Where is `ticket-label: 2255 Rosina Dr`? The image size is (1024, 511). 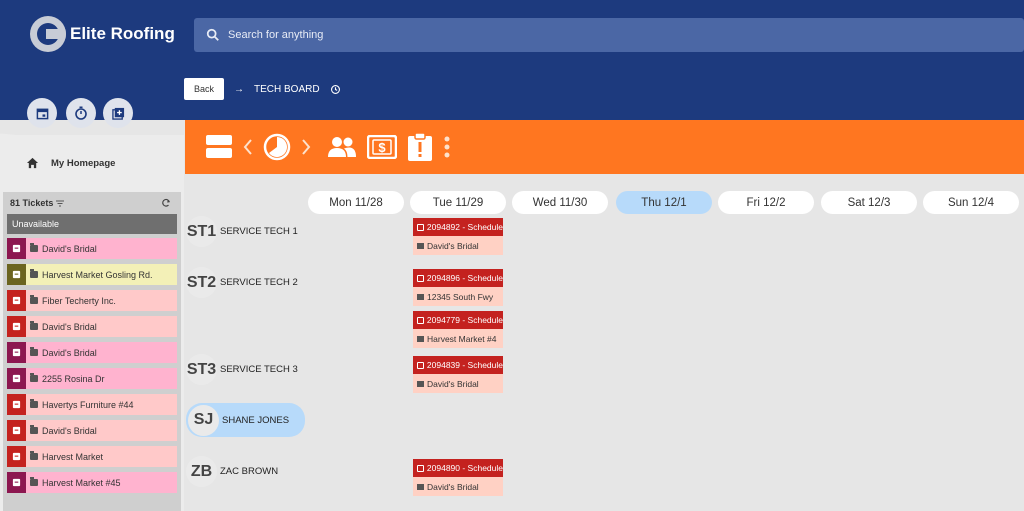
ticket-label: 2255 Rosina Dr is located at coordinates (73, 378).